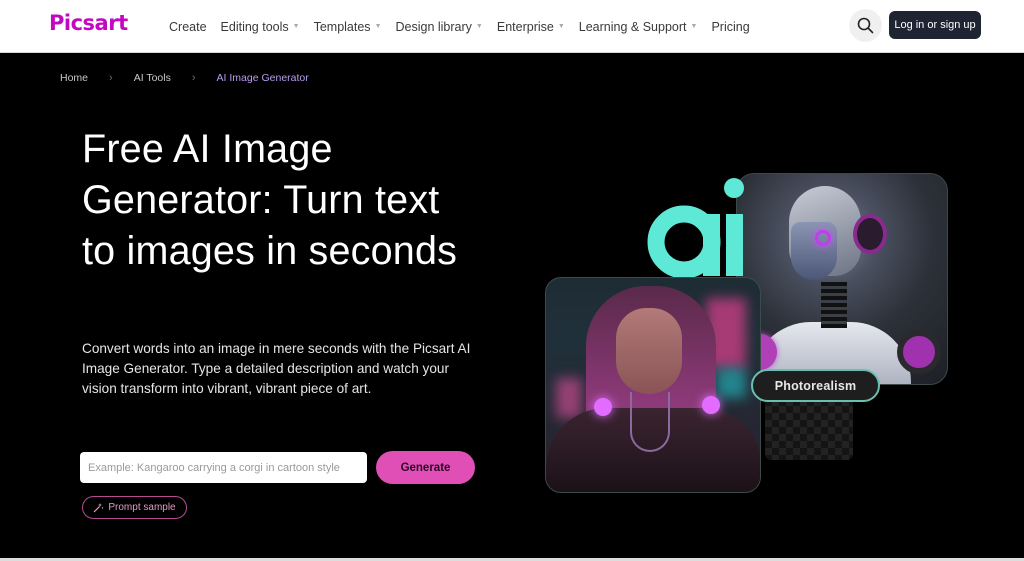  What do you see at coordinates (919, 352) in the screenshot?
I see `robot-shoulder` at bounding box center [919, 352].